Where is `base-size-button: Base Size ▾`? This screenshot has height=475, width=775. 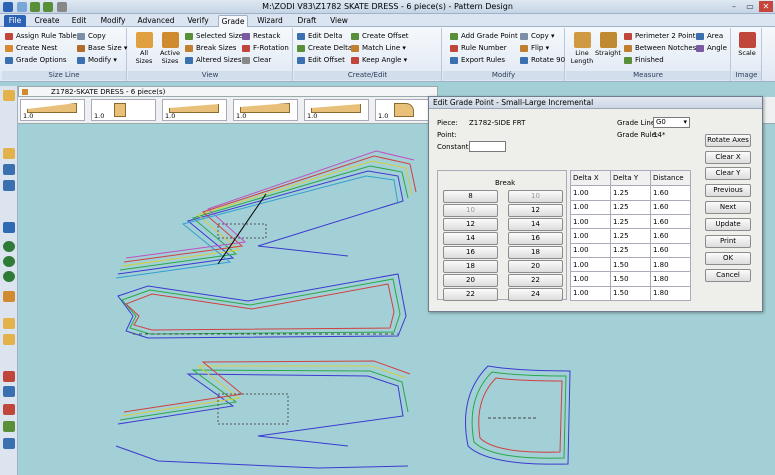
base-size-button: Base Size ▾ is located at coordinates (101, 48).